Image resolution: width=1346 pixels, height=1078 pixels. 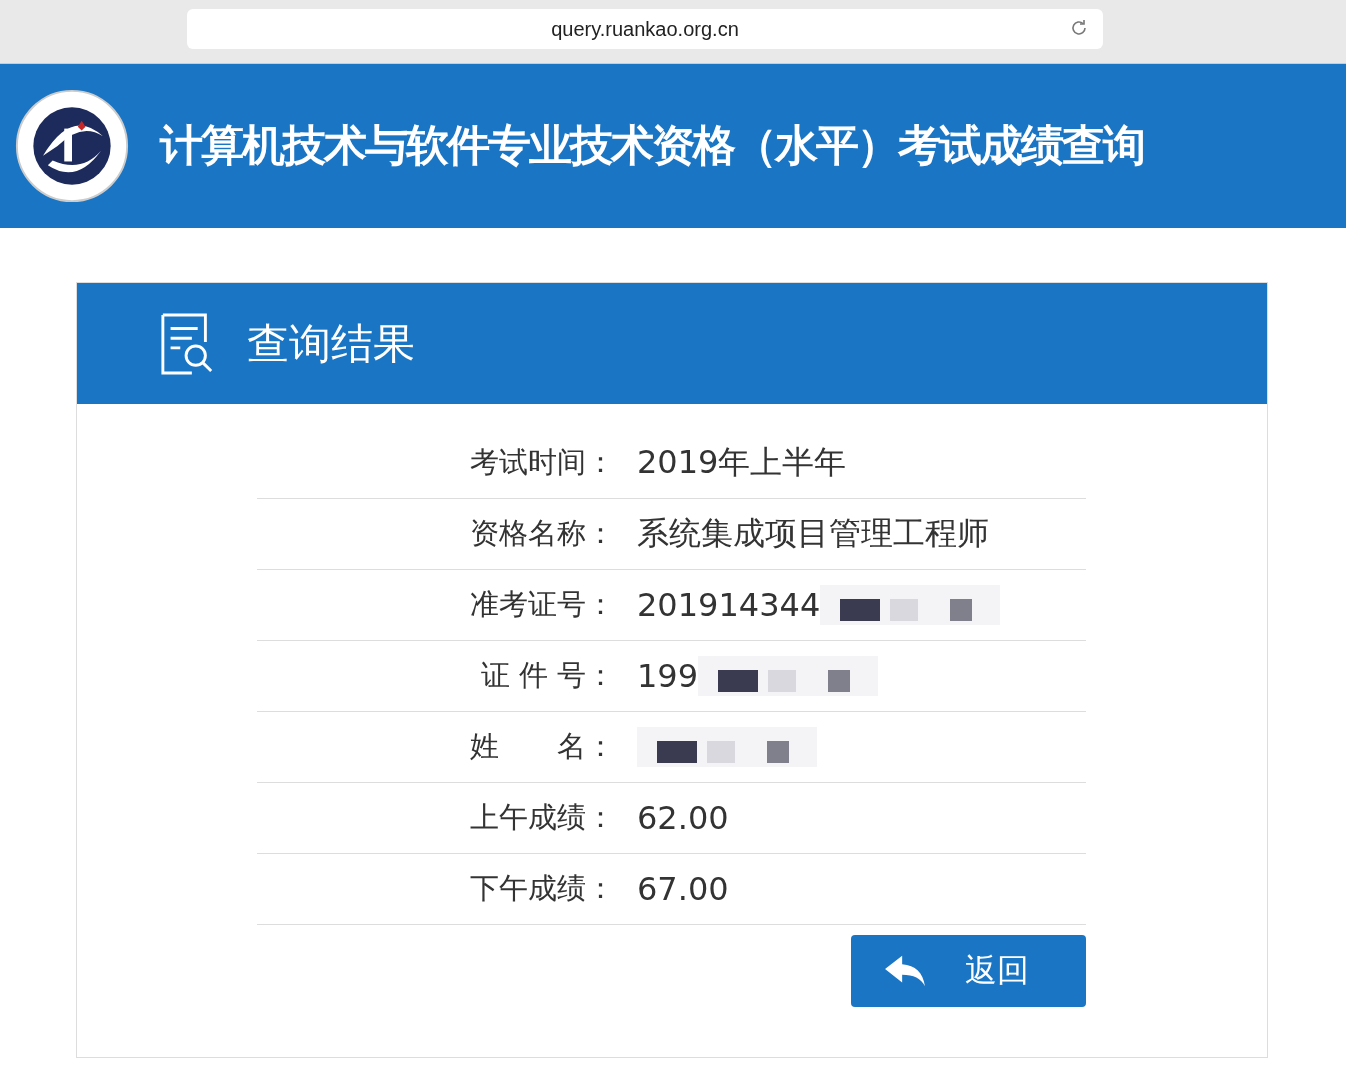 I want to click on field-label: 上午成绩：, so click(x=542, y=817).